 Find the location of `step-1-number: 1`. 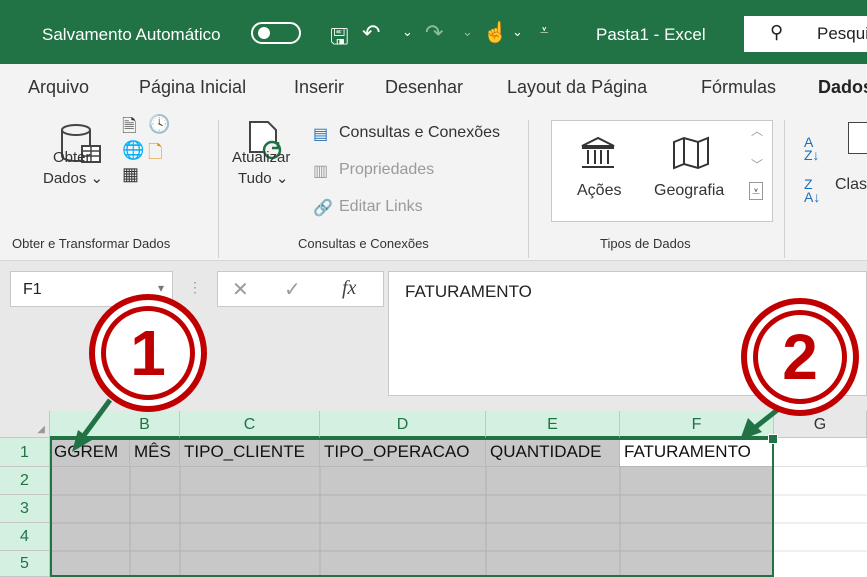

step-1-number: 1 is located at coordinates (148, 353).